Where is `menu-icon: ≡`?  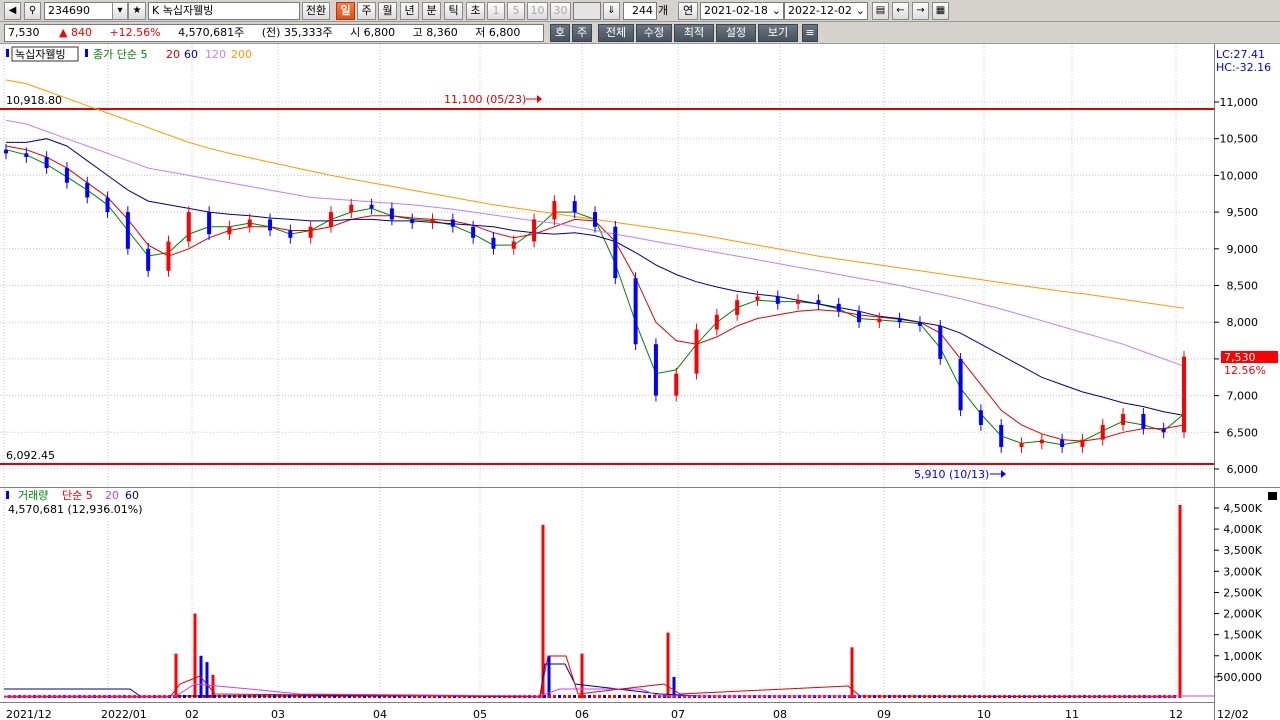
menu-icon: ≡ is located at coordinates (810, 33).